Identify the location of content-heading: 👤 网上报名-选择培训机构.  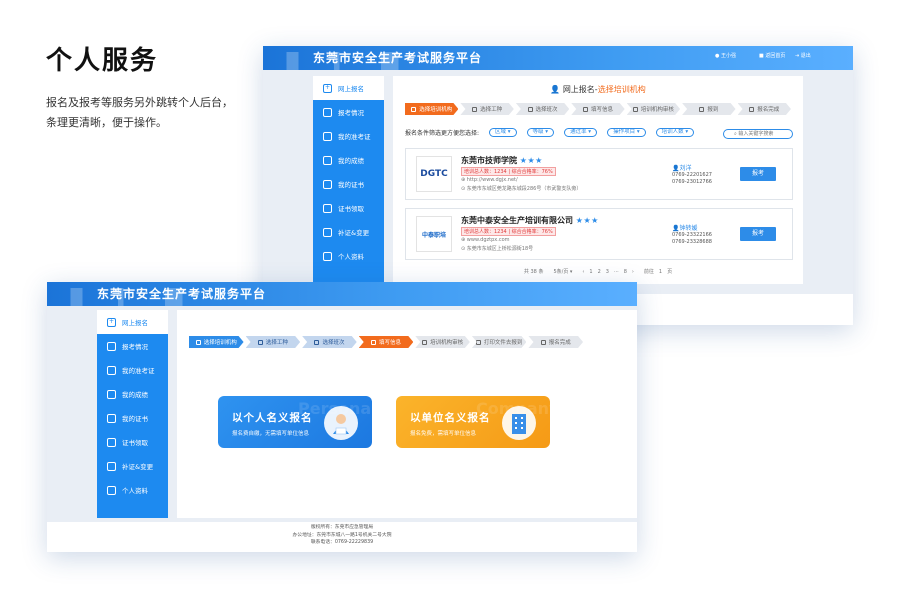
(598, 89).